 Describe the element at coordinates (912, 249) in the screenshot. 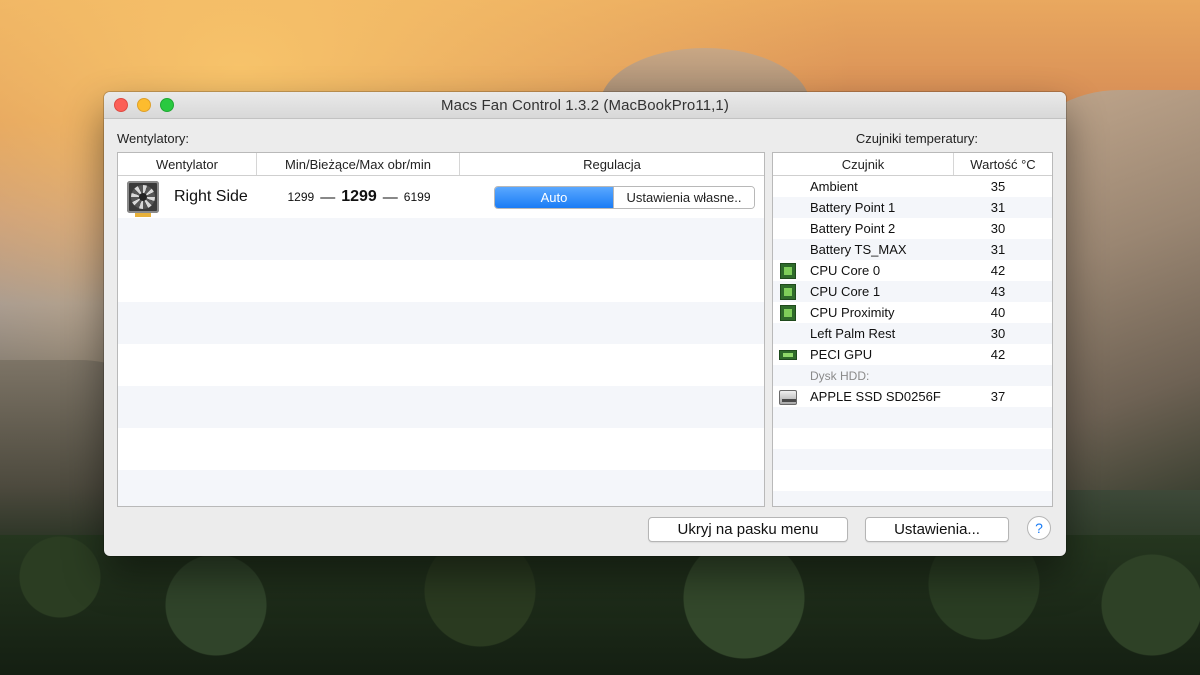

I see `table-row: Battery TS_MAX 31` at that location.